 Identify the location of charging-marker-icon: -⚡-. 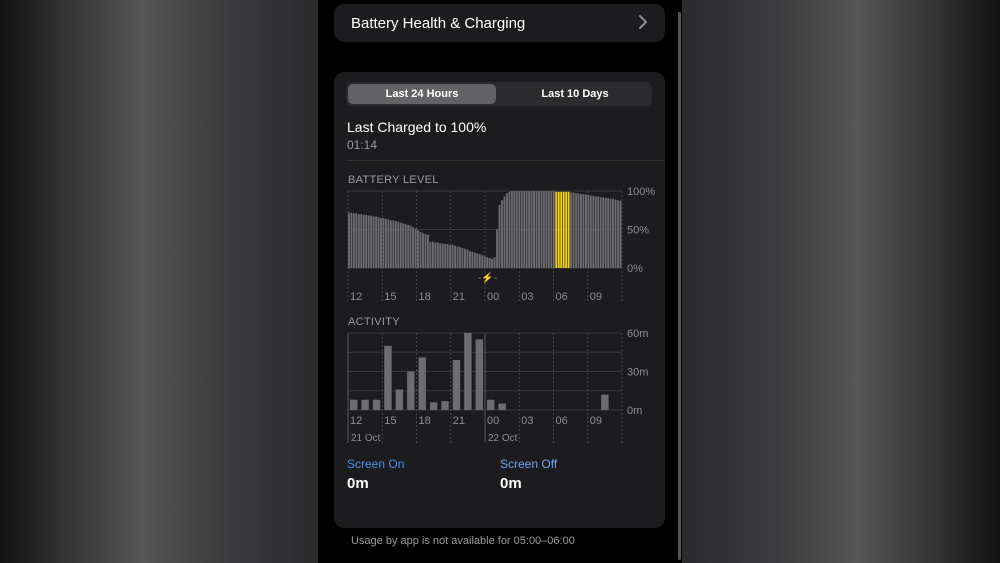
(487, 277).